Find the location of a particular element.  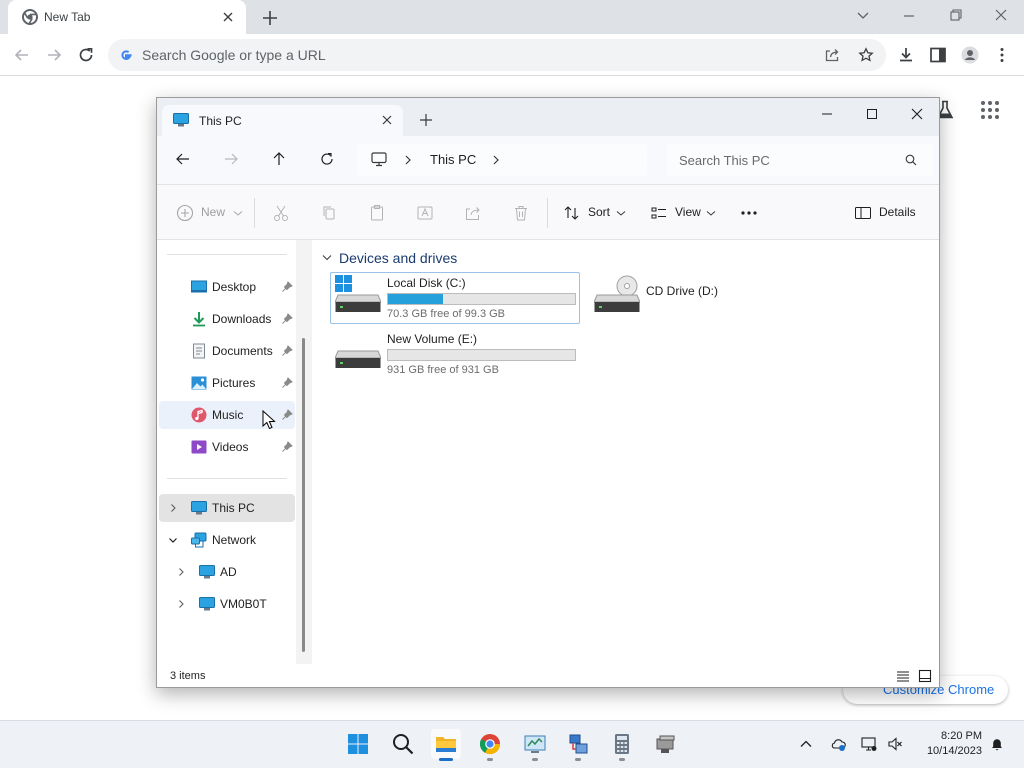

new-plus-icon is located at coordinates (185, 213).